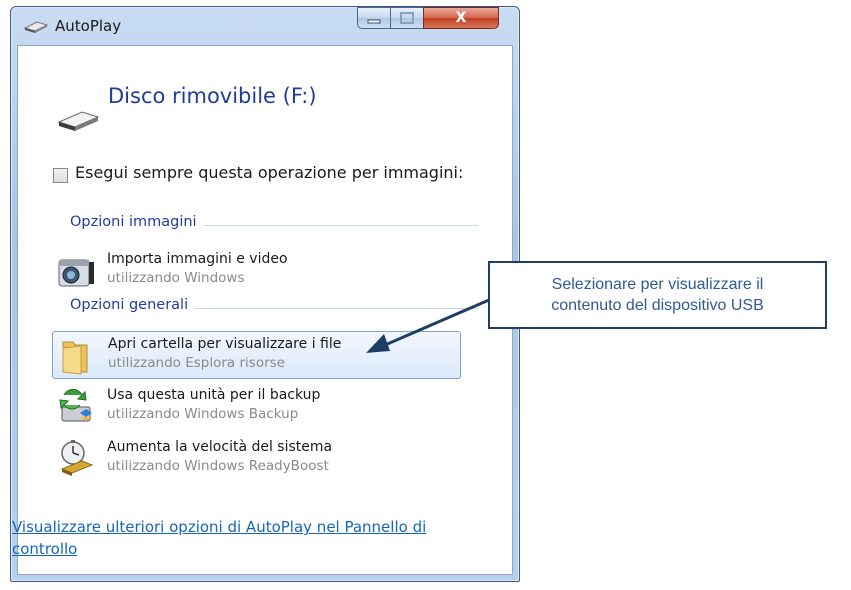  I want to click on maximize-icon, so click(407, 18).